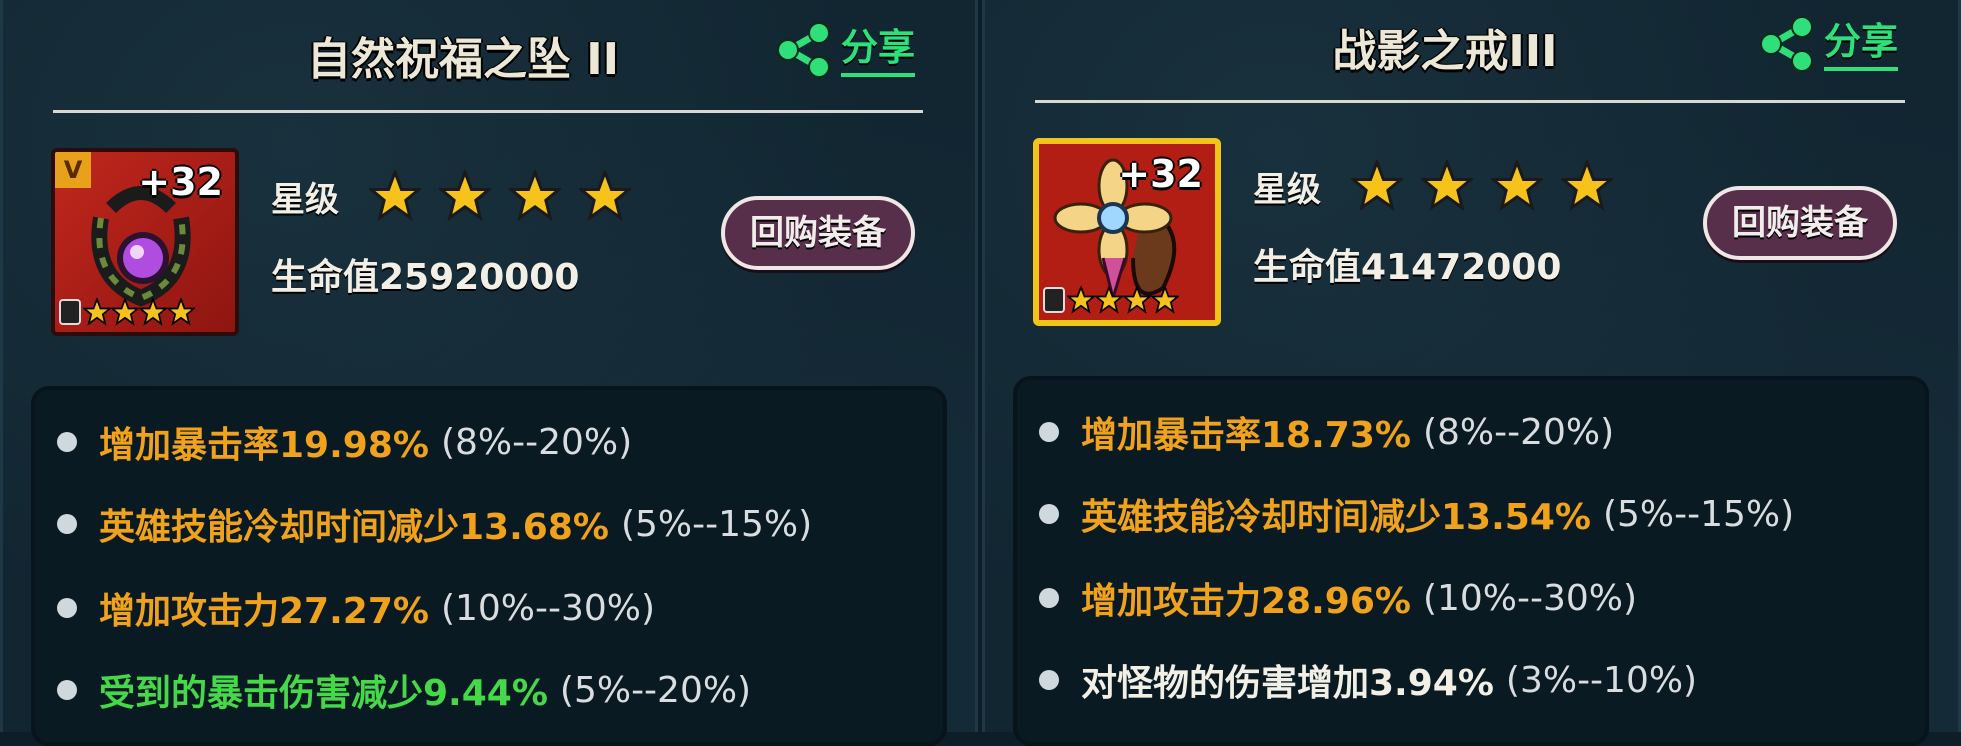 Image resolution: width=1961 pixels, height=746 pixels. I want to click on item-icon: V +32, so click(145, 242).